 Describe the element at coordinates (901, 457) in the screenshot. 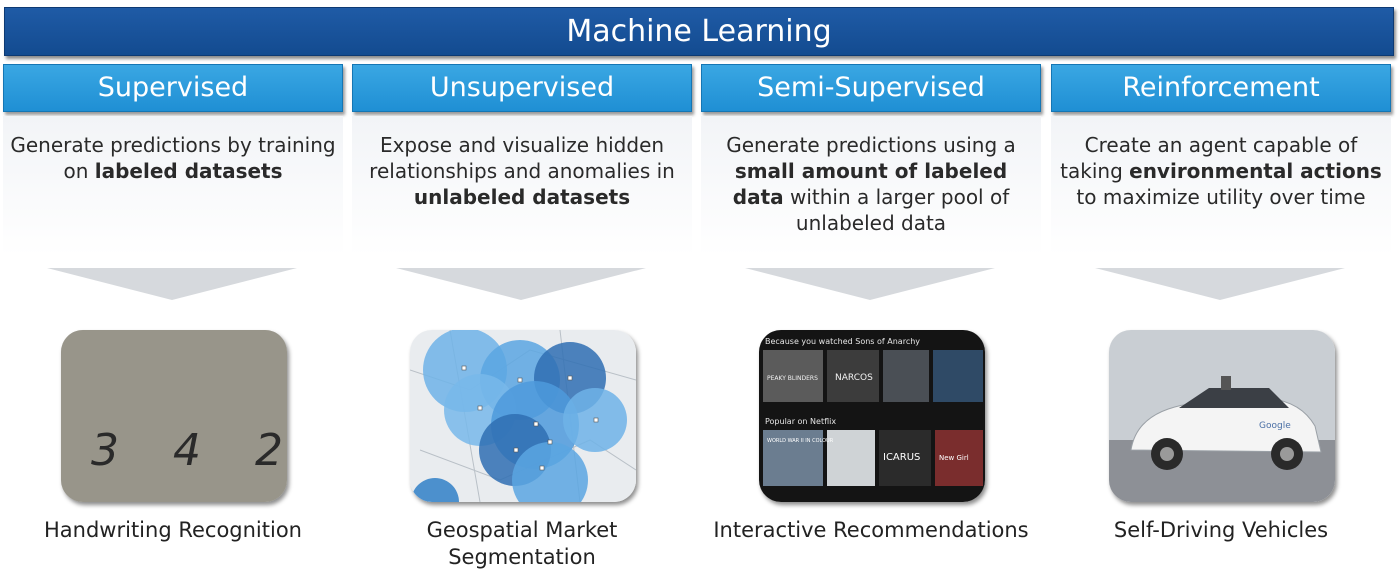

I see `title-tile: ICARUS` at that location.